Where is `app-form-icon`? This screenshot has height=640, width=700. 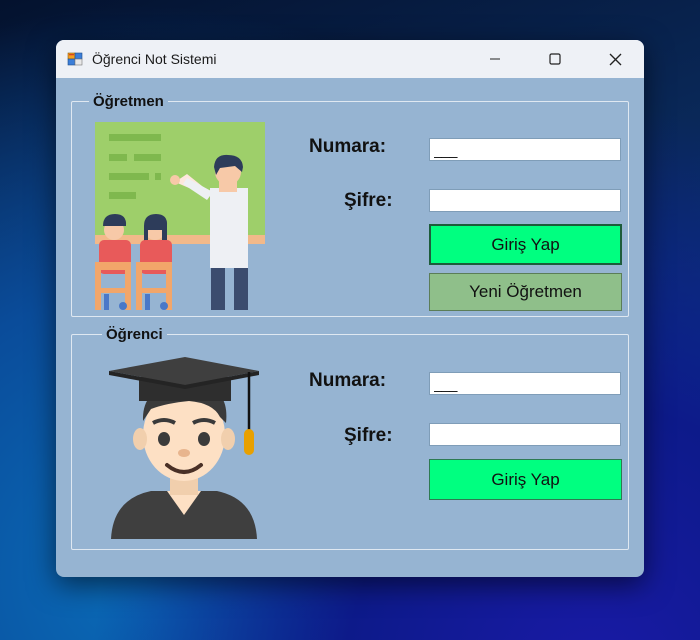
app-form-icon is located at coordinates (75, 59).